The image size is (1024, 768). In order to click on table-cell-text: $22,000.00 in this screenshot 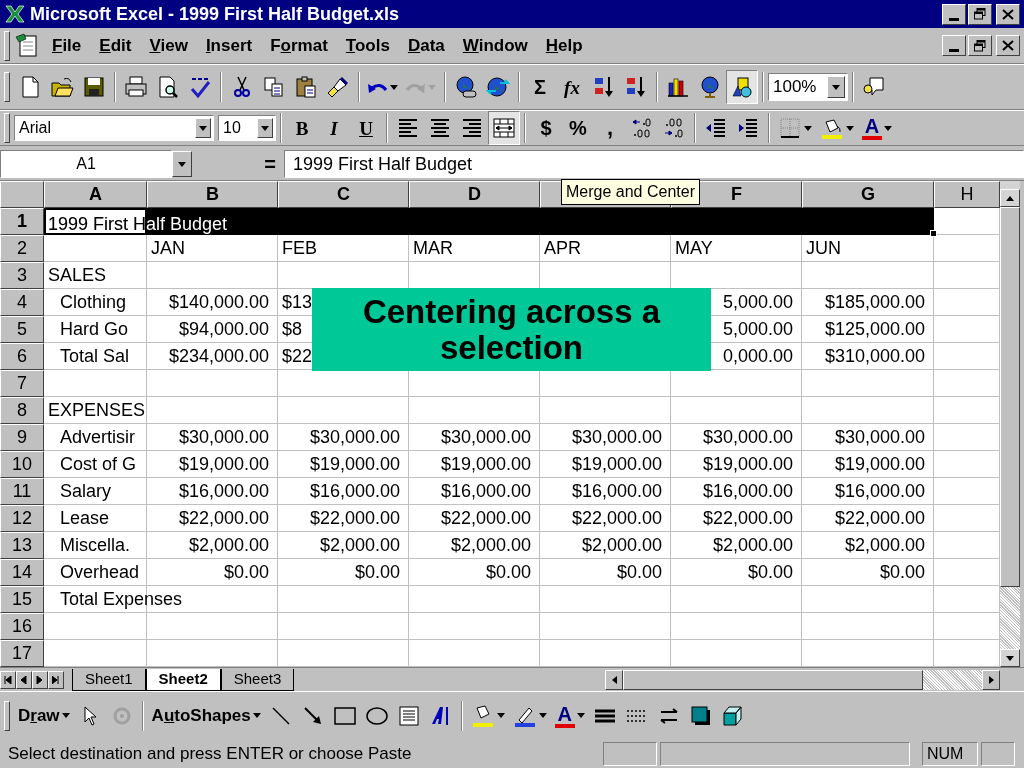, I will do `click(879, 518)`.